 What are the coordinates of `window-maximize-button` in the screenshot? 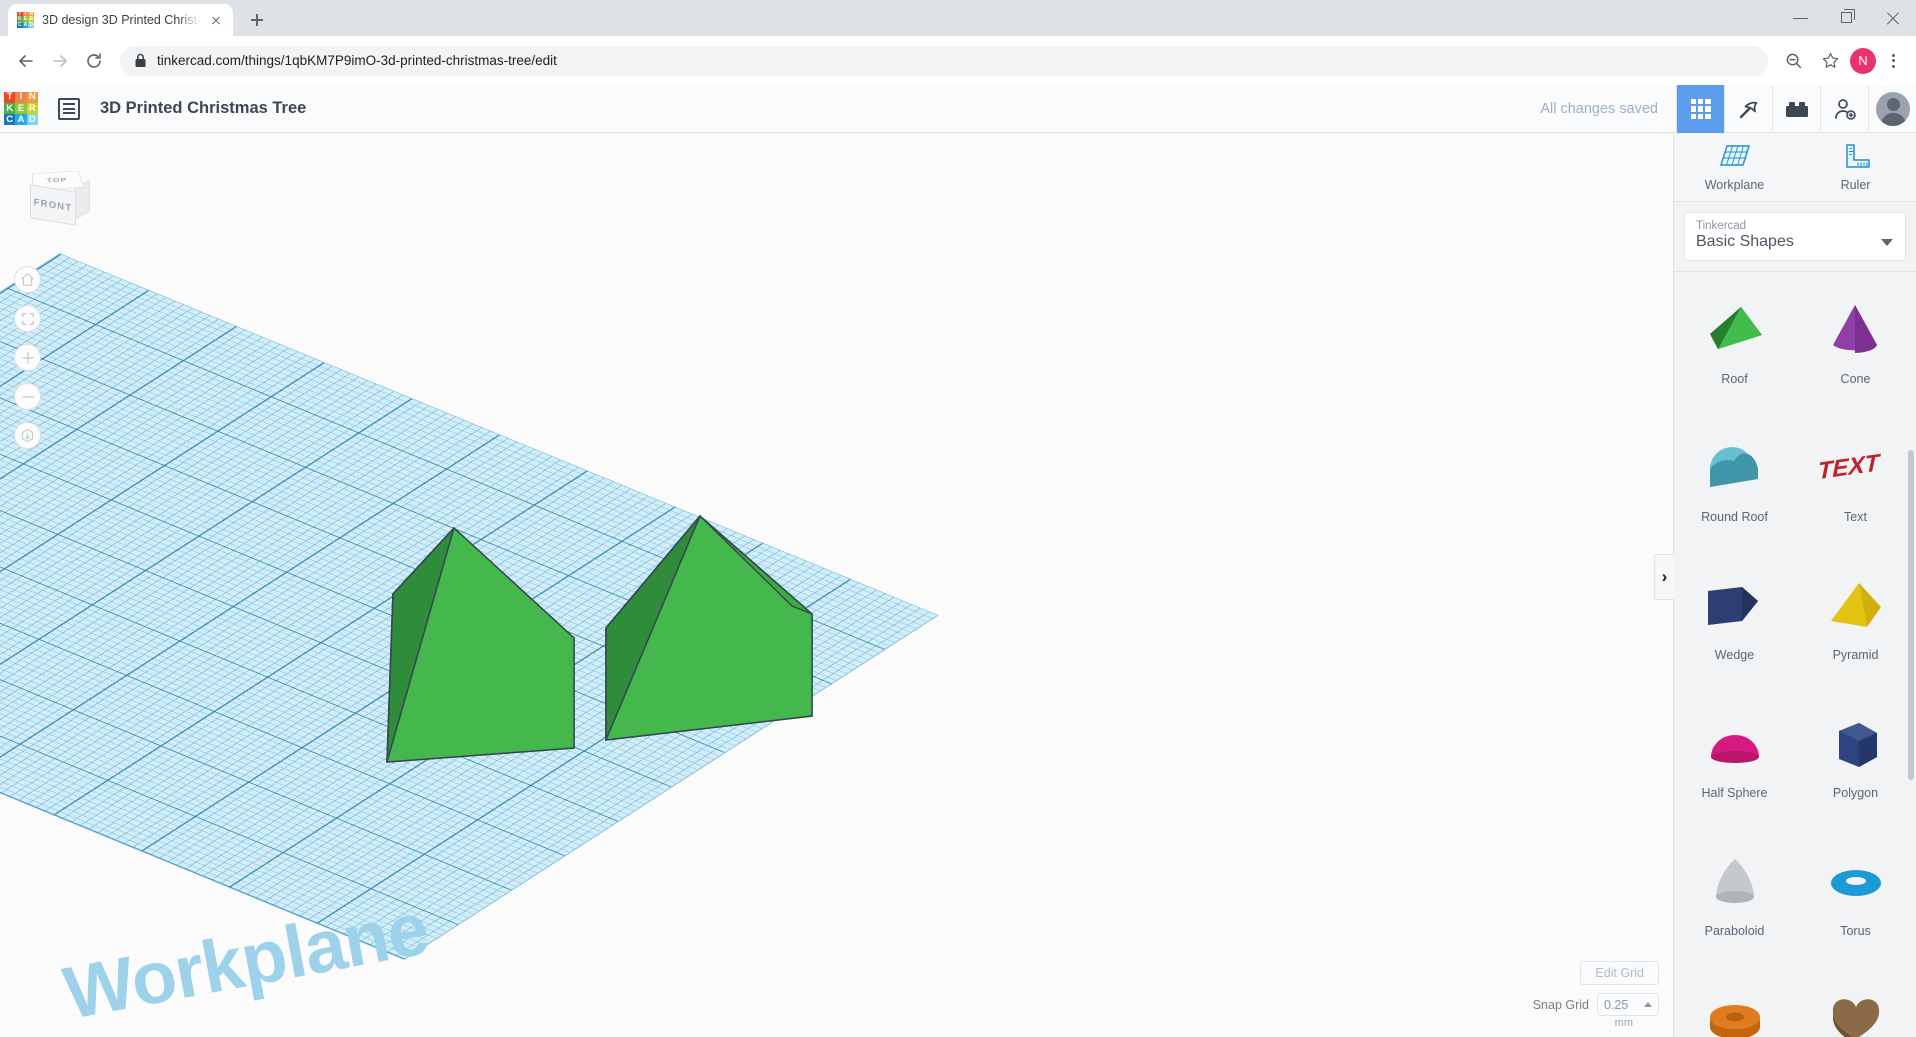 It's located at (1847, 18).